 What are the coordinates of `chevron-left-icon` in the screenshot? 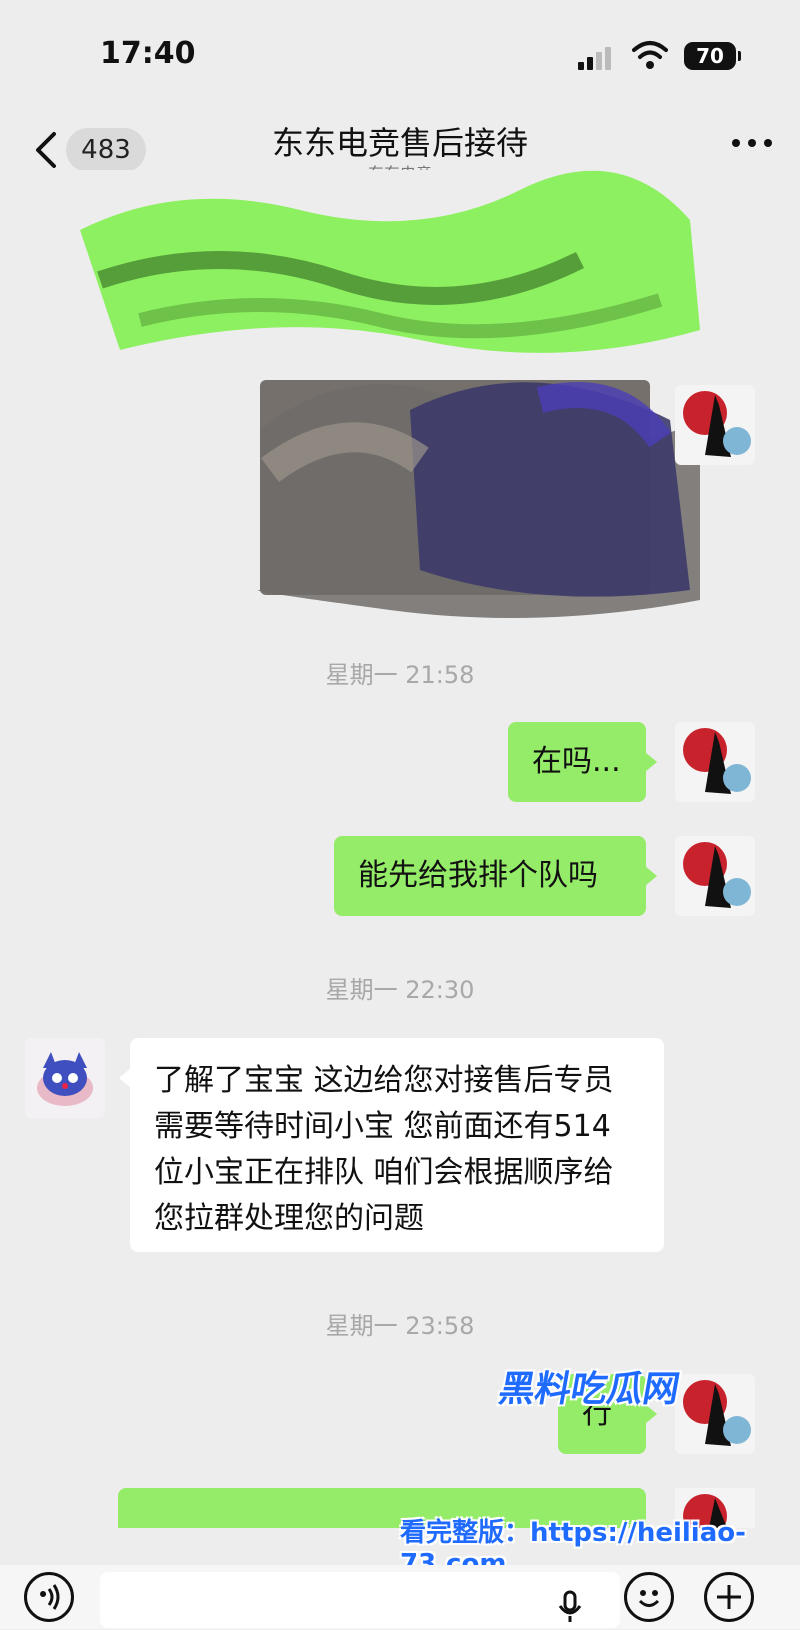 It's located at (46, 150).